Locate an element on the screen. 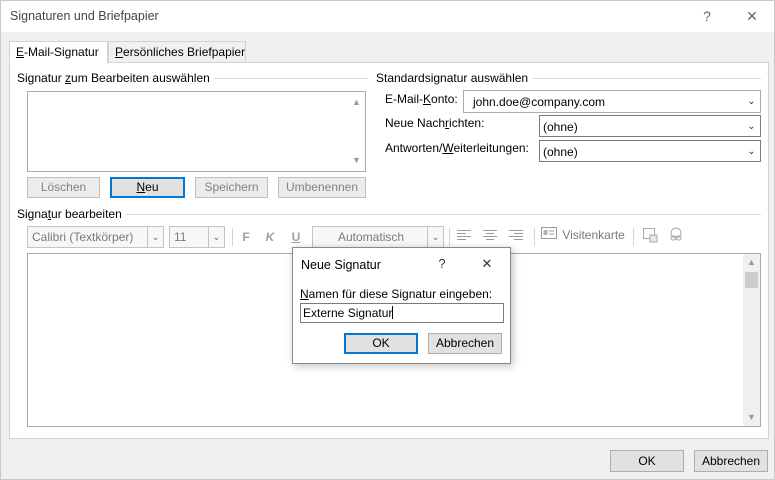  replies-label-accesskey: W is located at coordinates (448, 148).